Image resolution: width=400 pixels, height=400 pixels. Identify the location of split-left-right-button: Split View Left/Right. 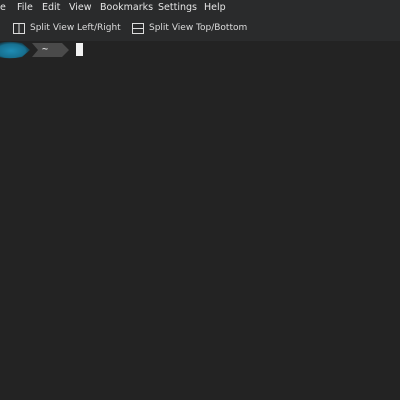
(67, 28).